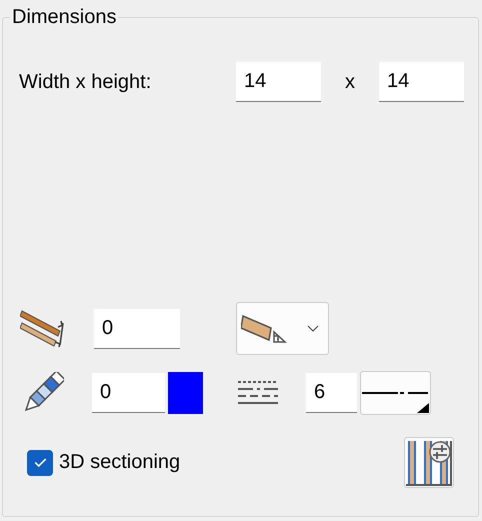 The height and width of the screenshot is (521, 482). I want to click on height-field: 14, so click(421, 82).